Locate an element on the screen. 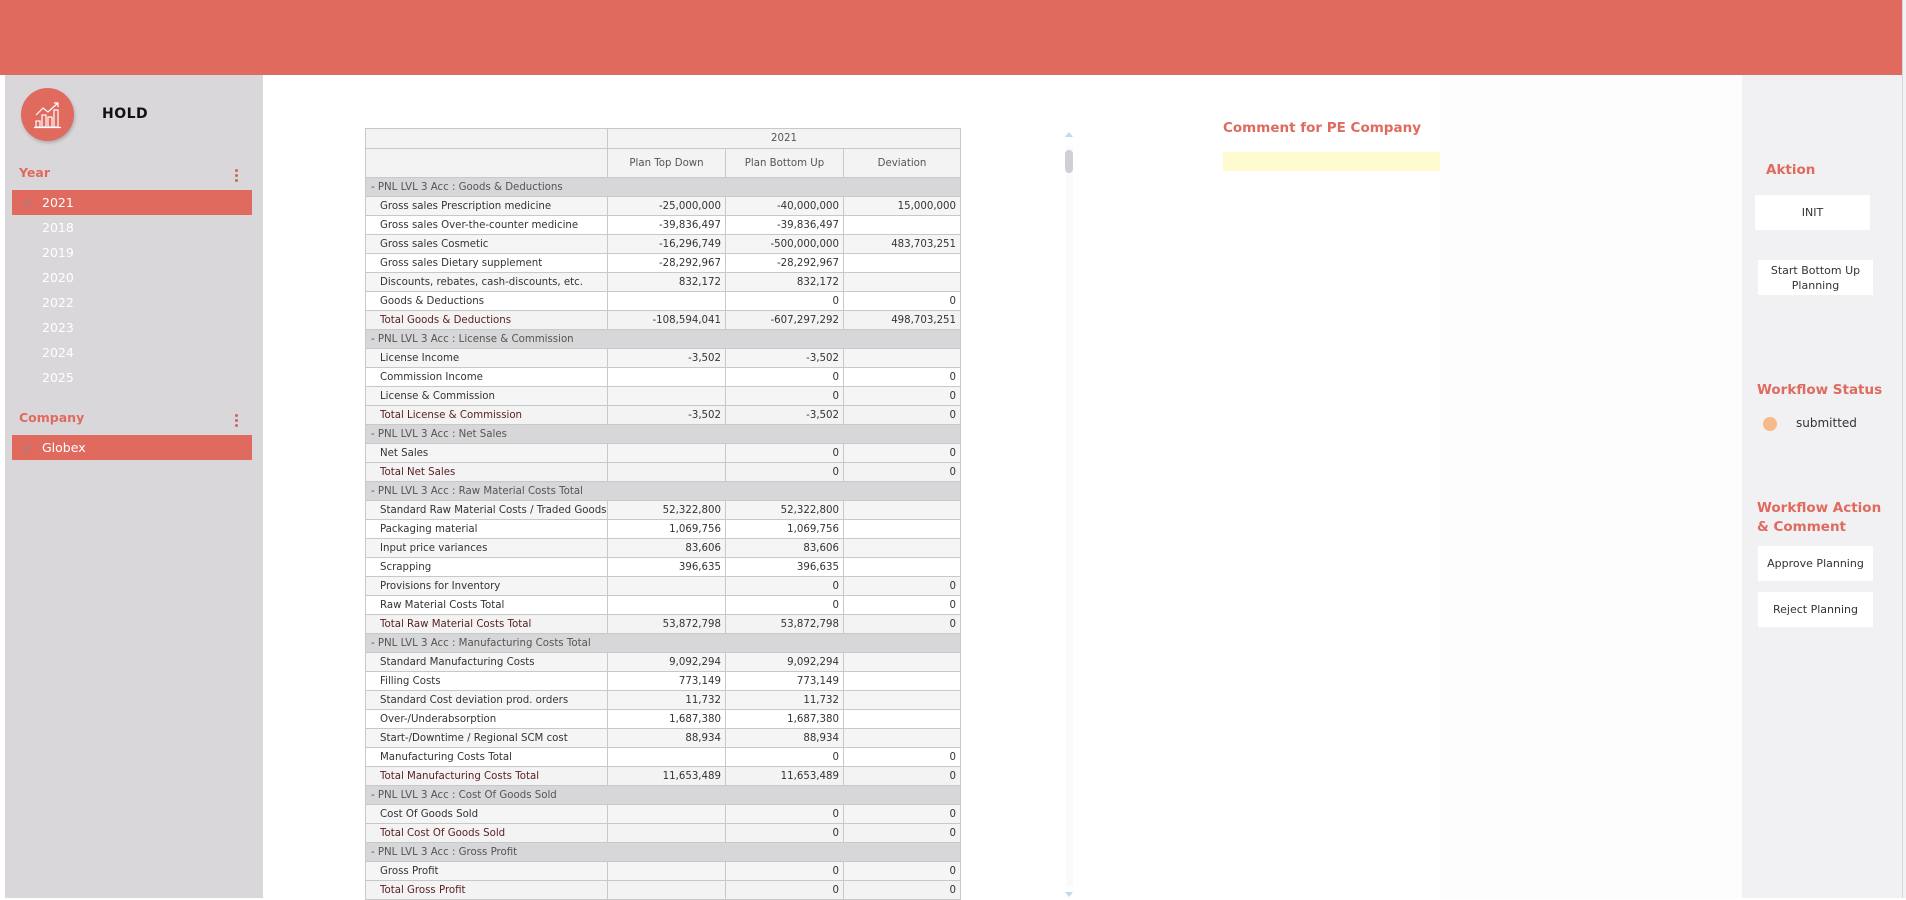 The height and width of the screenshot is (900, 1906). group-header-row: - PNL LVL 3 Acc : Cost Of Goods Sold is located at coordinates (663, 795).